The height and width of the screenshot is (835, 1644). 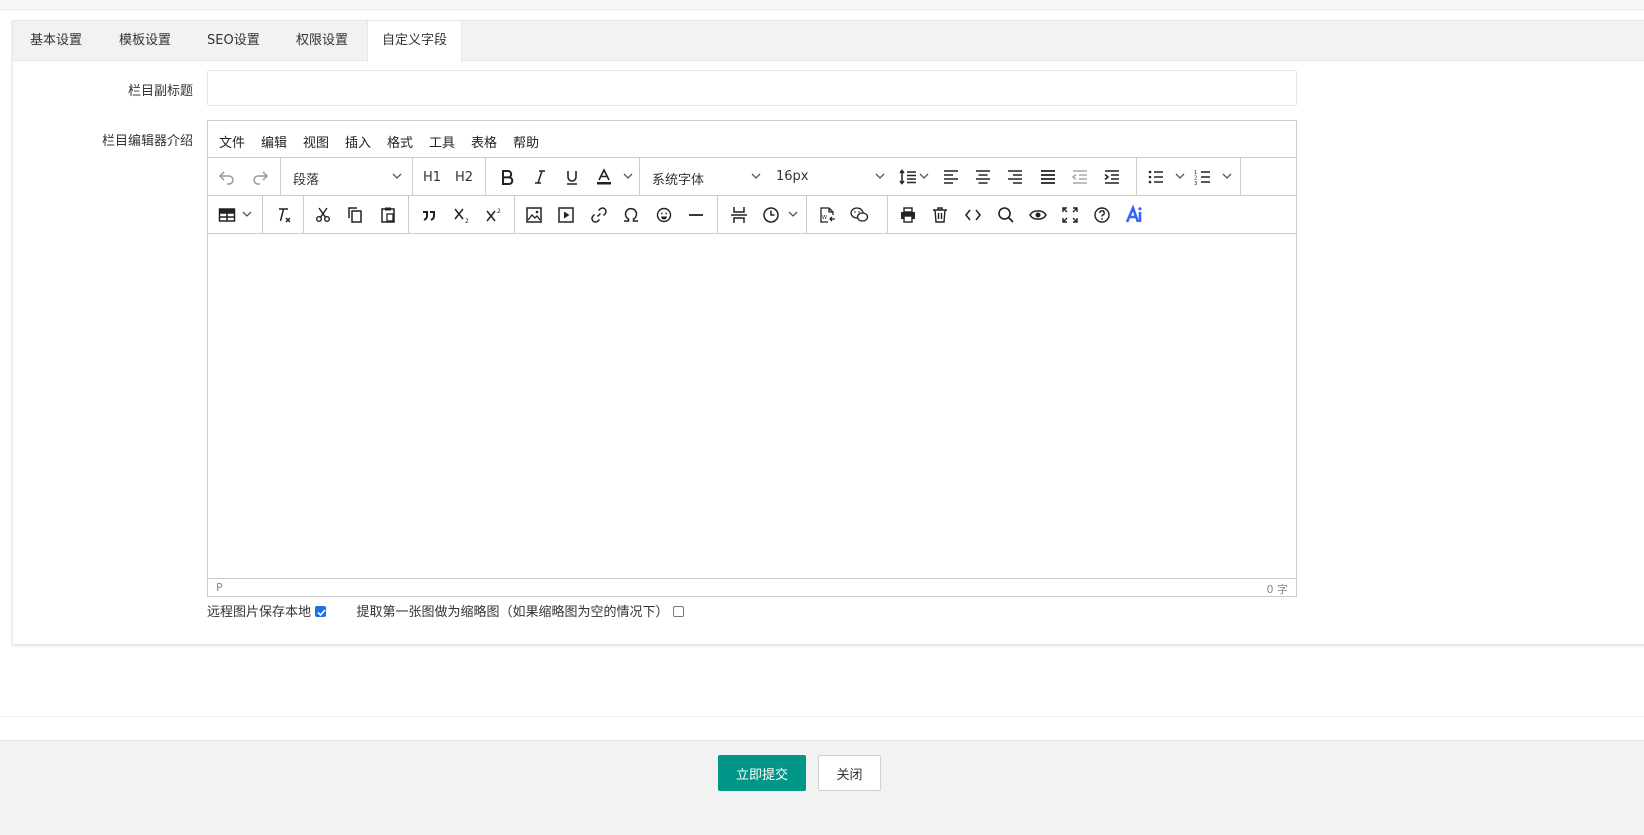 What do you see at coordinates (400, 141) in the screenshot?
I see `menu-format: 格式` at bounding box center [400, 141].